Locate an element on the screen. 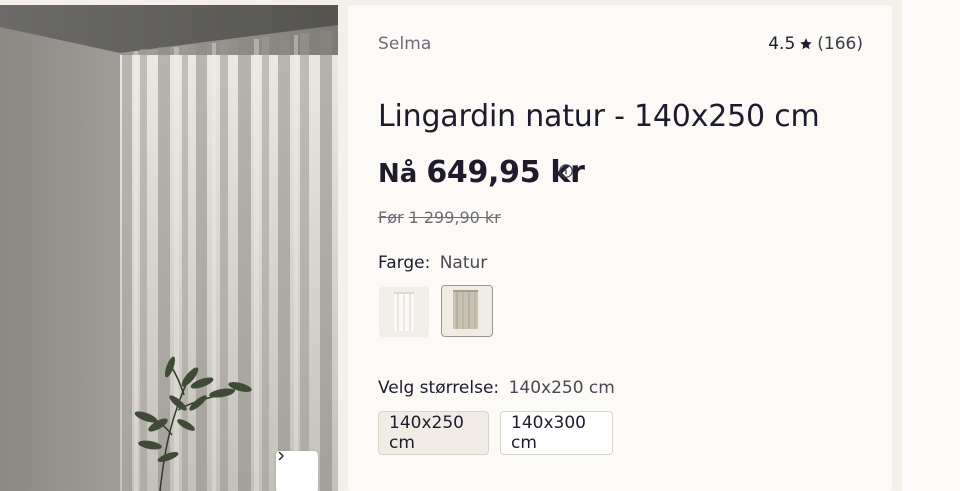 This screenshot has height=491, width=960. color-swatch-white is located at coordinates (404, 312).